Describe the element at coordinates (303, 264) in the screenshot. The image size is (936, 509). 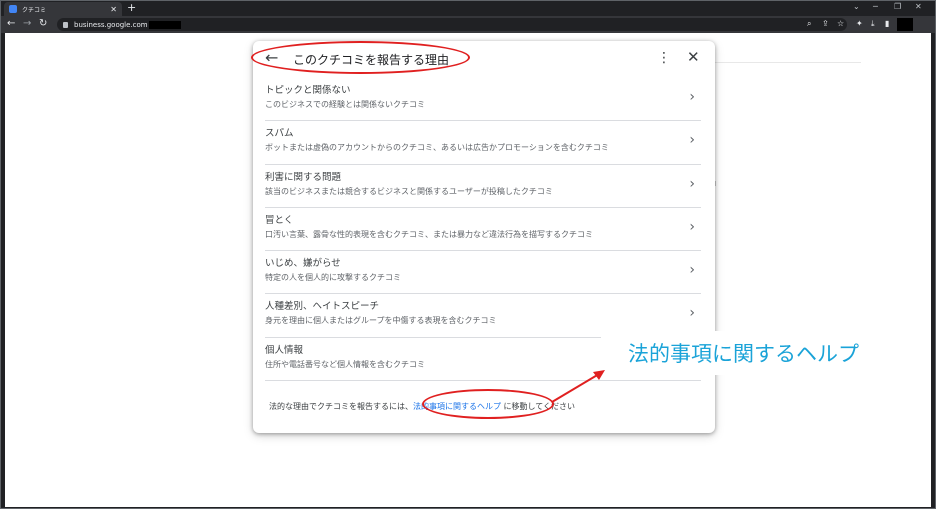
I see `reason-title: いじめ、嫌がらせ` at that location.